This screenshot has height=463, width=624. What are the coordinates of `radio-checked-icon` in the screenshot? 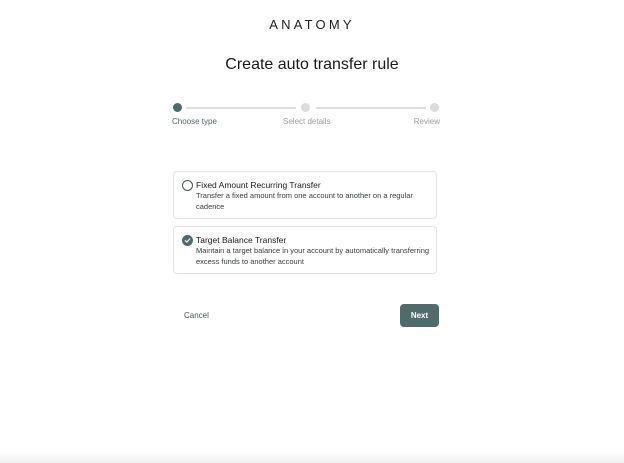 It's located at (187, 240).